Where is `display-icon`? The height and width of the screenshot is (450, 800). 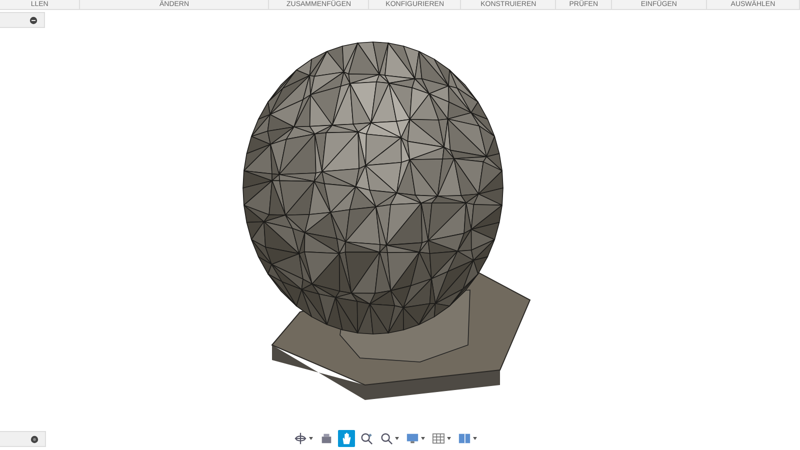 display-icon is located at coordinates (412, 438).